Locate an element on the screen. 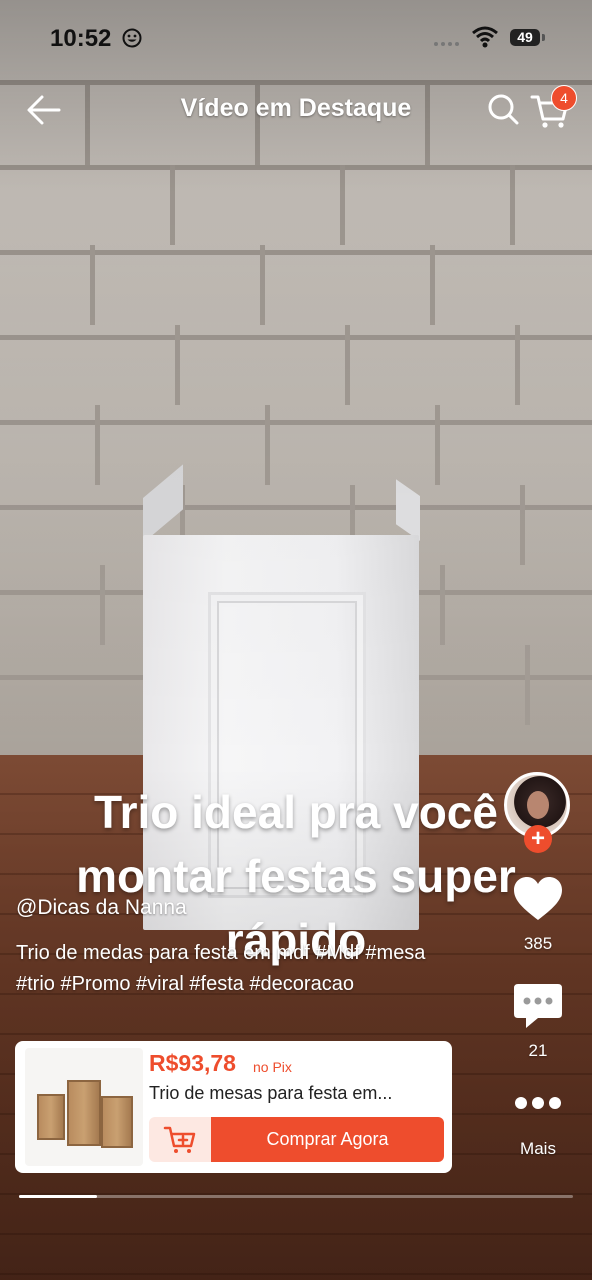  video-progress-bar is located at coordinates (296, 1196).